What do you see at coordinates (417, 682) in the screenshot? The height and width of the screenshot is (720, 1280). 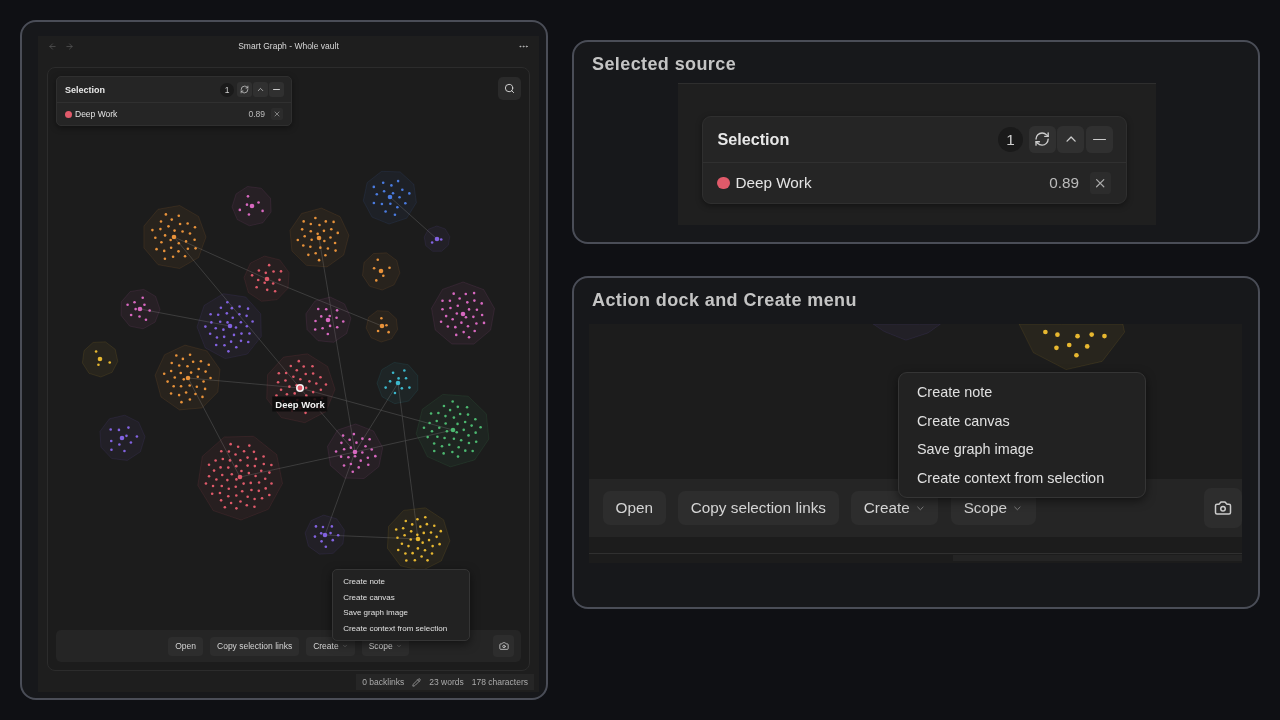 I see `pencil-icon` at bounding box center [417, 682].